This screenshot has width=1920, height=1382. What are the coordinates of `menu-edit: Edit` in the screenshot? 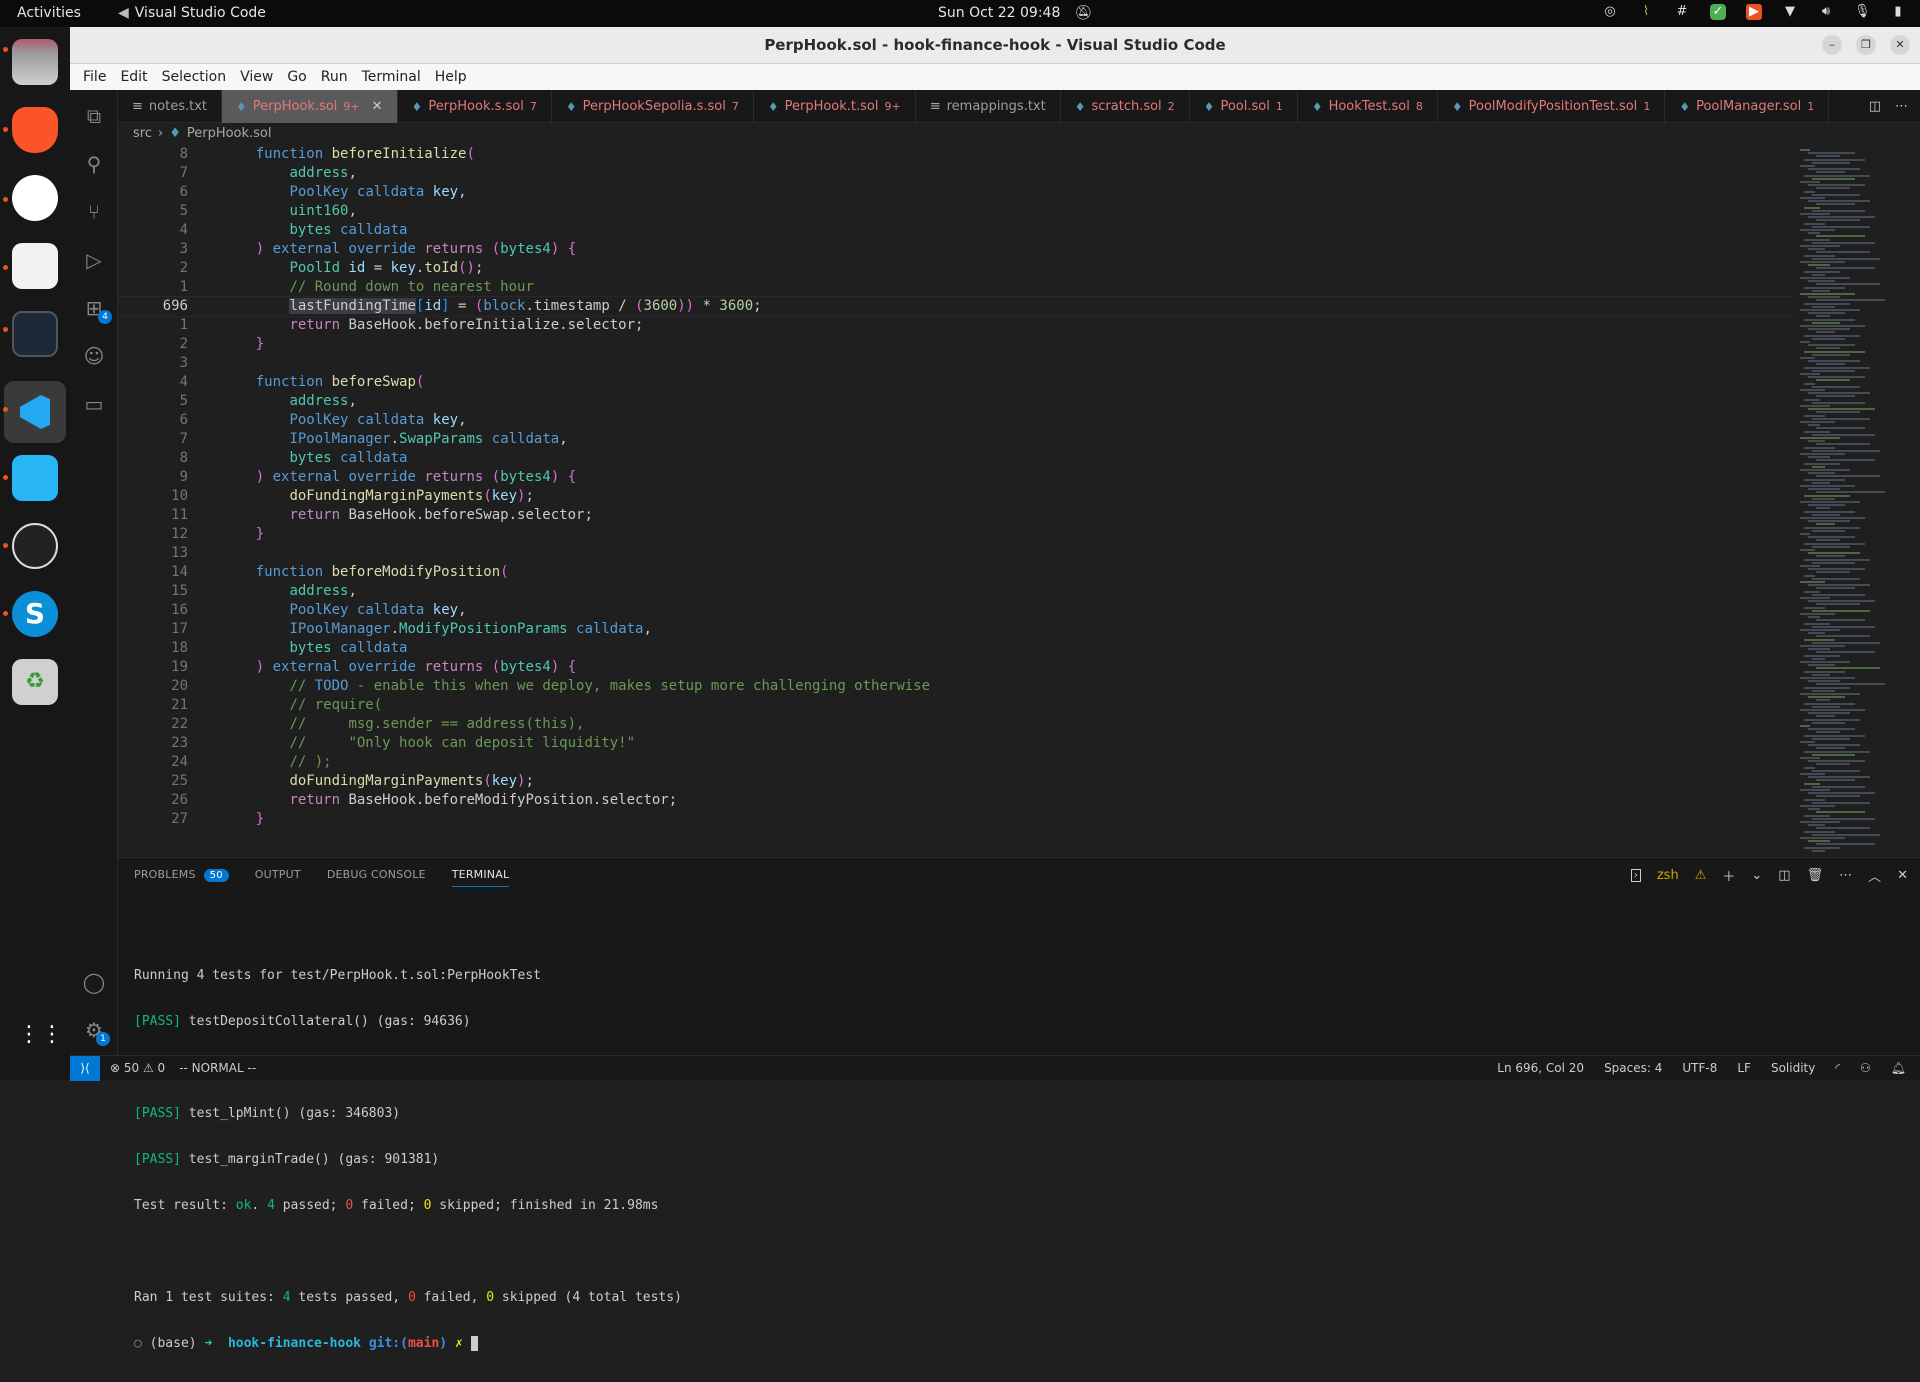 It's located at (133, 77).